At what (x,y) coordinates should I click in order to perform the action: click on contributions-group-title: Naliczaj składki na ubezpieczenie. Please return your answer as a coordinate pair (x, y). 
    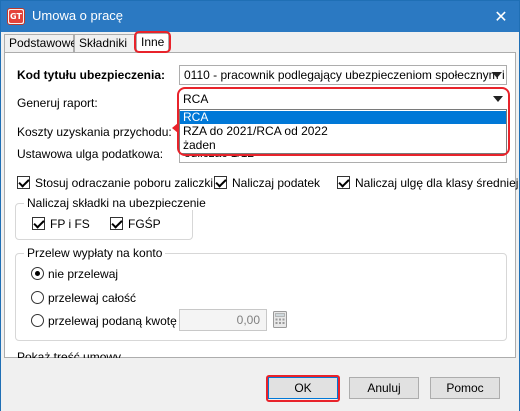
    Looking at the image, I should click on (116, 203).